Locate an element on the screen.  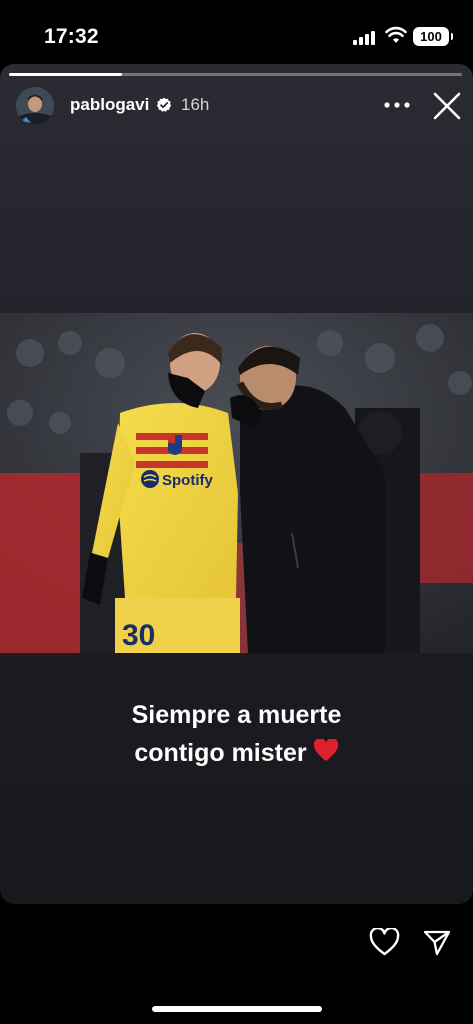
story-caption: Siempre a muerte contigo mister is located at coordinates (236, 734).